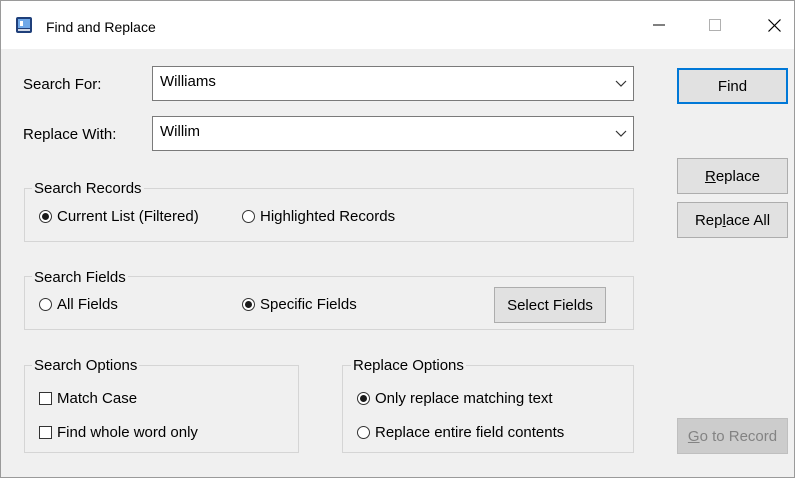 The image size is (795, 478). What do you see at coordinates (318, 216) in the screenshot?
I see `radio-highlighted-records: Highlighted Records` at bounding box center [318, 216].